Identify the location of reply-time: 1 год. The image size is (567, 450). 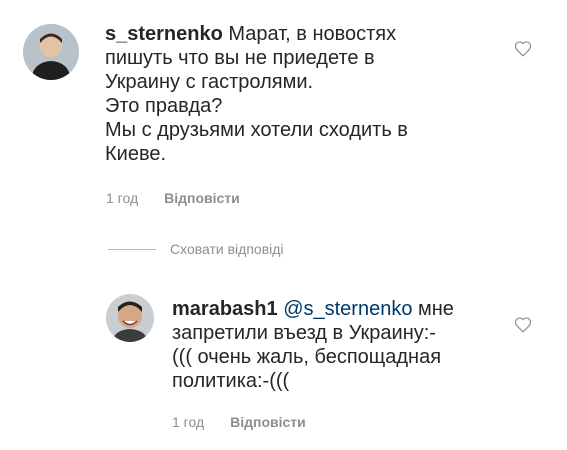
(188, 422).